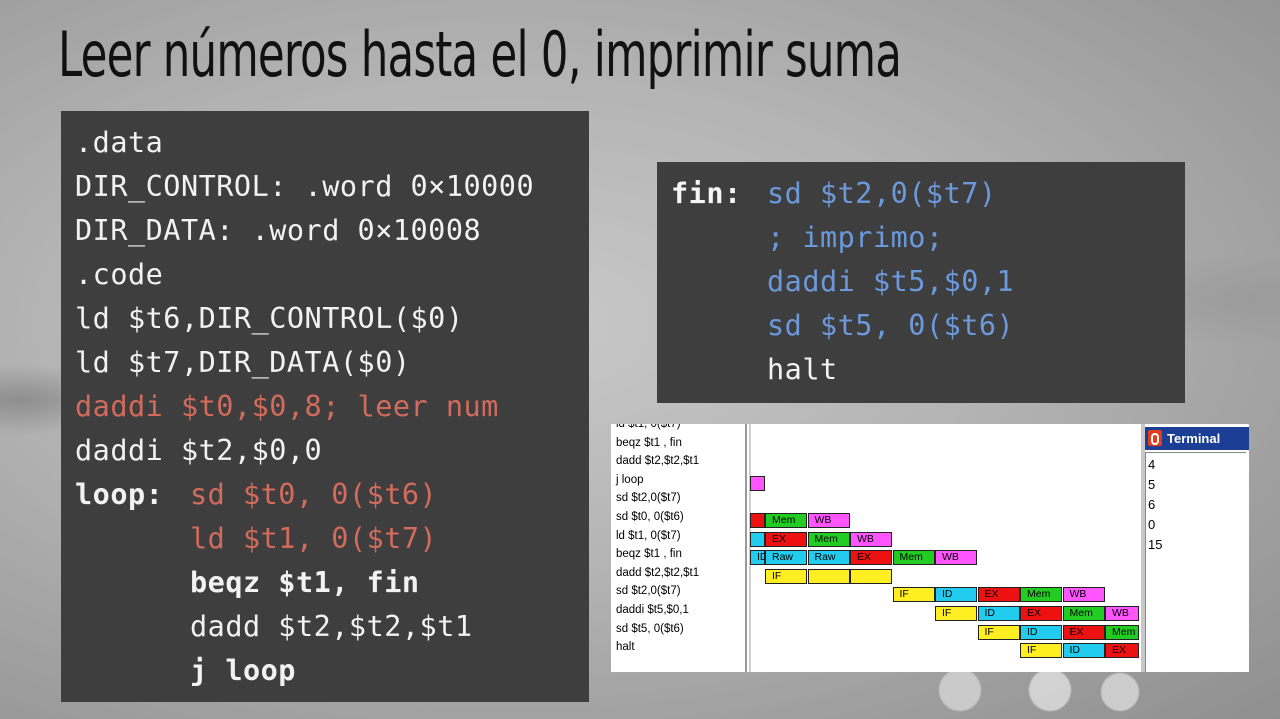  Describe the element at coordinates (278, 230) in the screenshot. I see `code-line: DIR_DATA: .word 0×10008` at that location.